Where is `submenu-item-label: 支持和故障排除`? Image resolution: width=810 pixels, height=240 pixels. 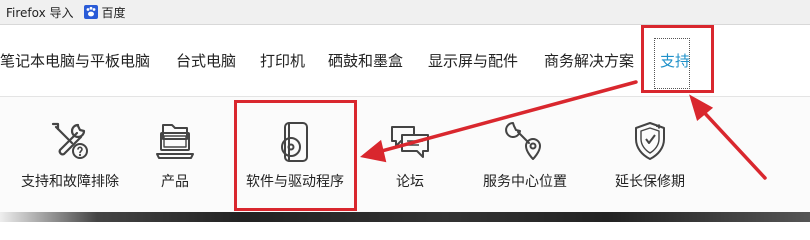
submenu-item-label: 支持和故障排除 is located at coordinates (70, 182).